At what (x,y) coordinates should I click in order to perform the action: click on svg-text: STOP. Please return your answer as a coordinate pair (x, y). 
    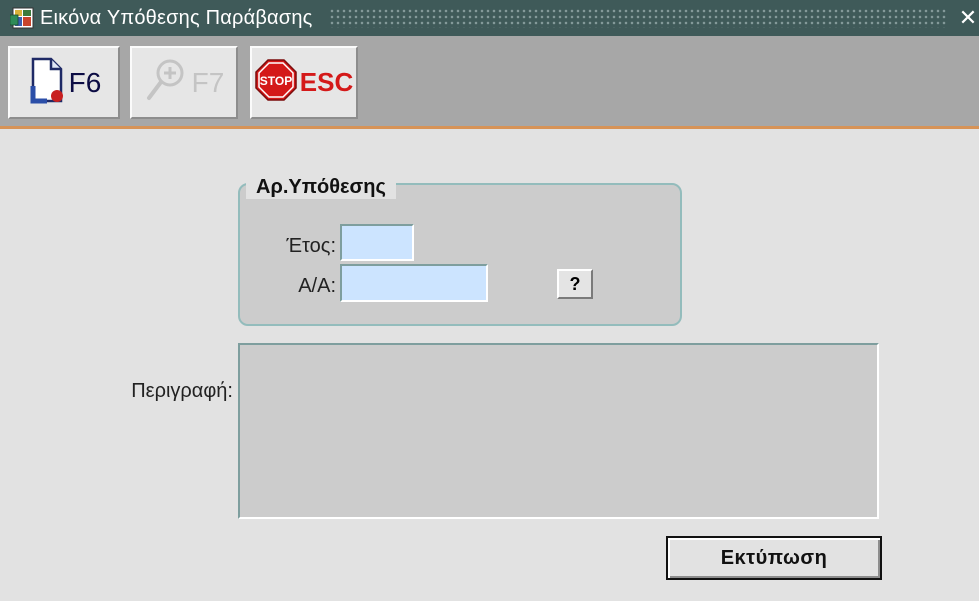
    Looking at the image, I should click on (276, 81).